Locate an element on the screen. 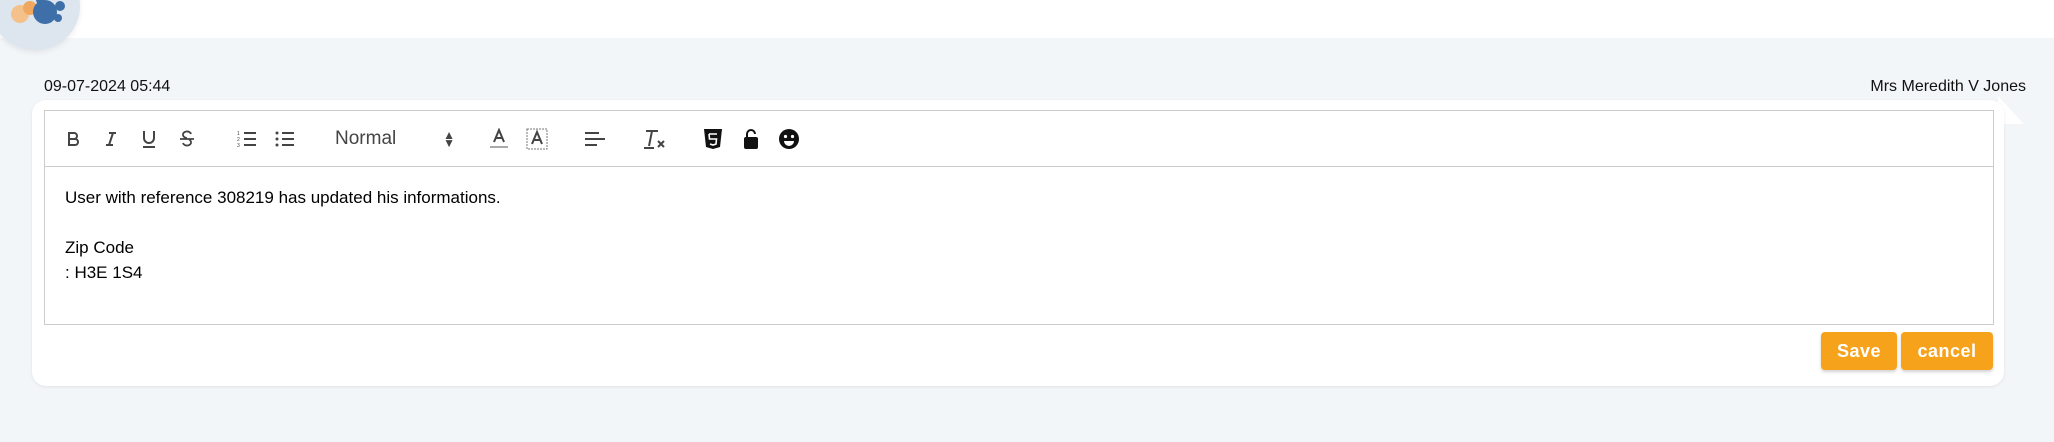 The height and width of the screenshot is (442, 2054). font-size-select: Normal ▲ ▼ is located at coordinates (395, 139).